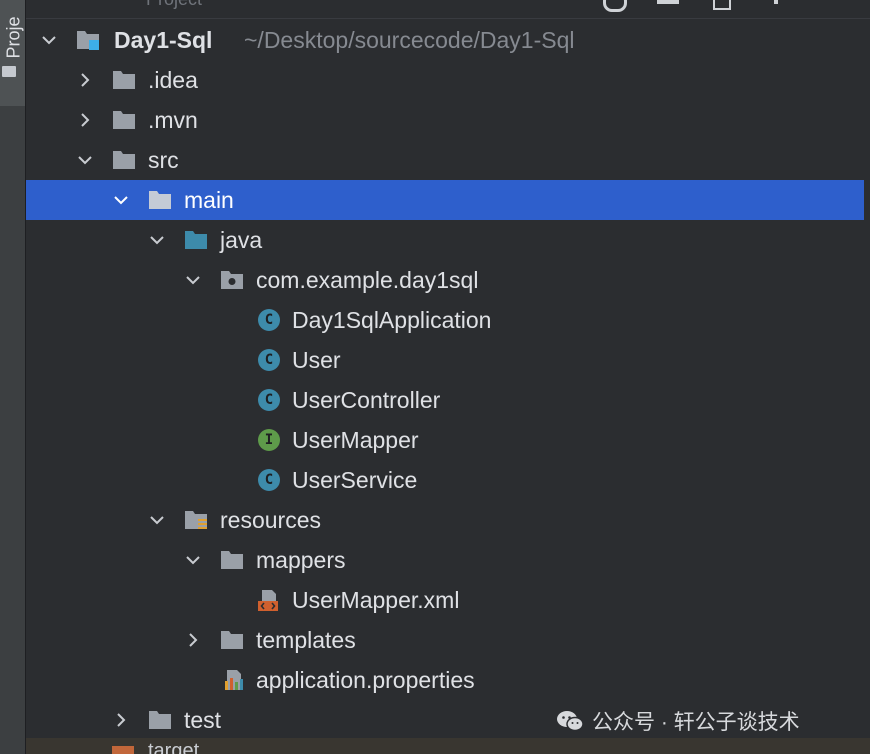 This screenshot has width=870, height=754. Describe the element at coordinates (445, 640) in the screenshot. I see `tree-node-templates: templates` at that location.